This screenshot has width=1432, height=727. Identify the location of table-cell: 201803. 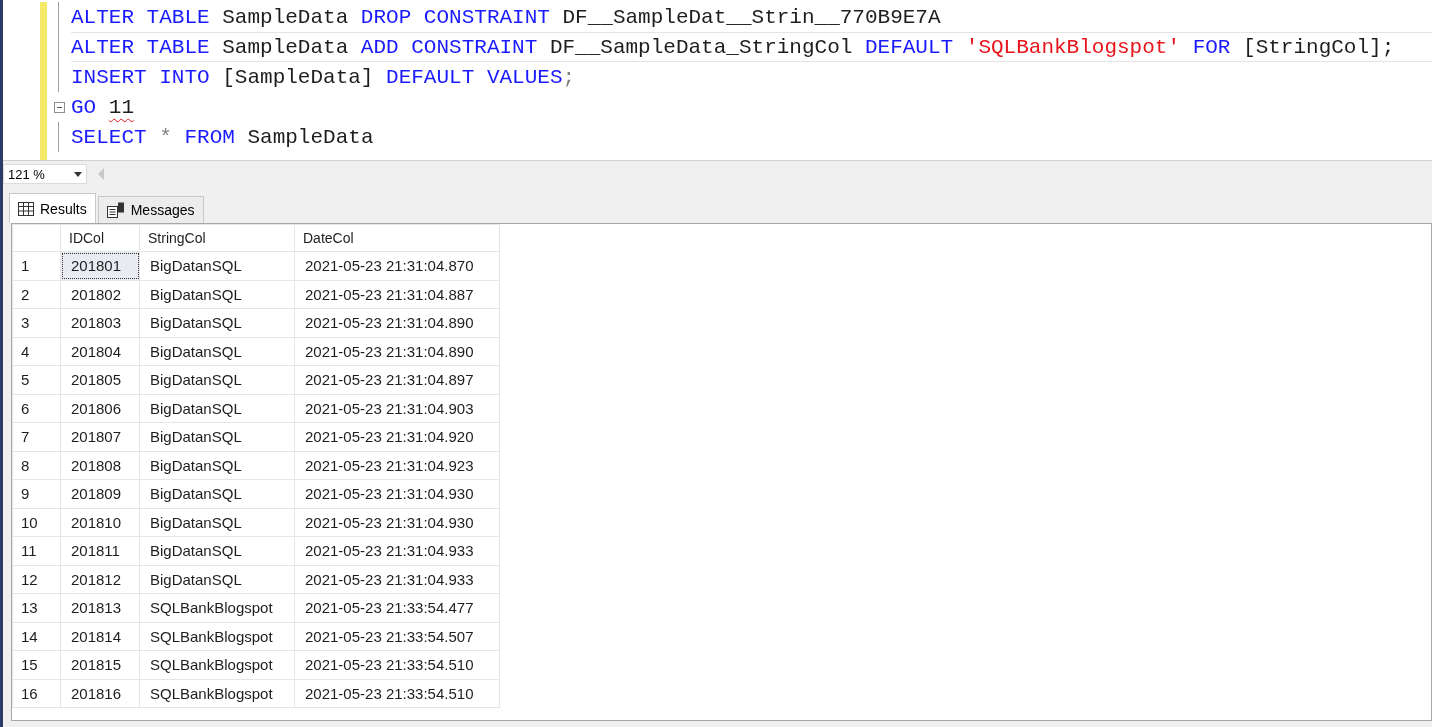
(100, 322).